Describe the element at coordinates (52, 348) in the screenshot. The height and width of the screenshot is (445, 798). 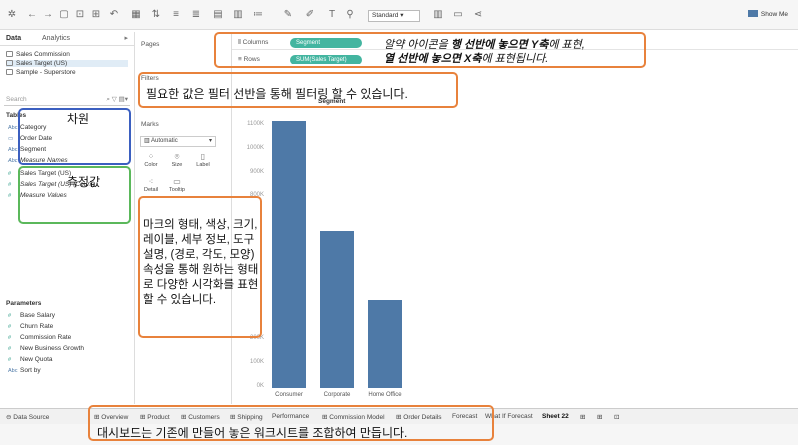
I see `field-label: New Business Growth` at that location.